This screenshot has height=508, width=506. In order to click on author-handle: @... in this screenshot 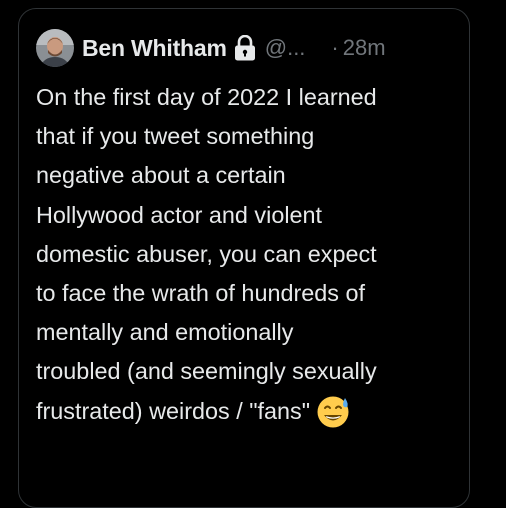, I will do `click(285, 48)`.